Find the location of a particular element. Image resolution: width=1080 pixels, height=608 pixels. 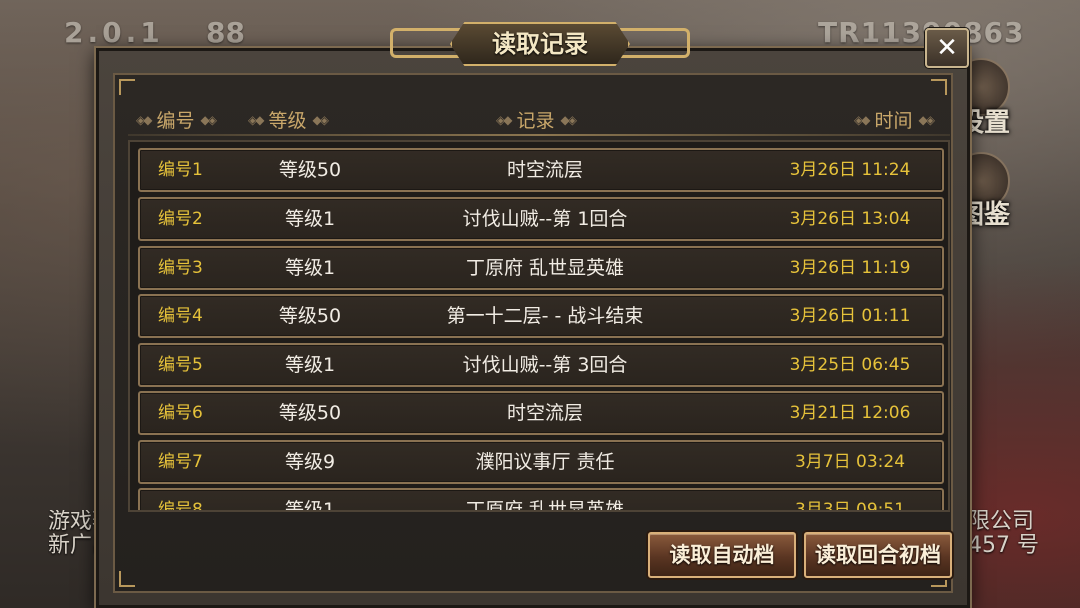

record-id: 编号5 is located at coordinates (180, 365).